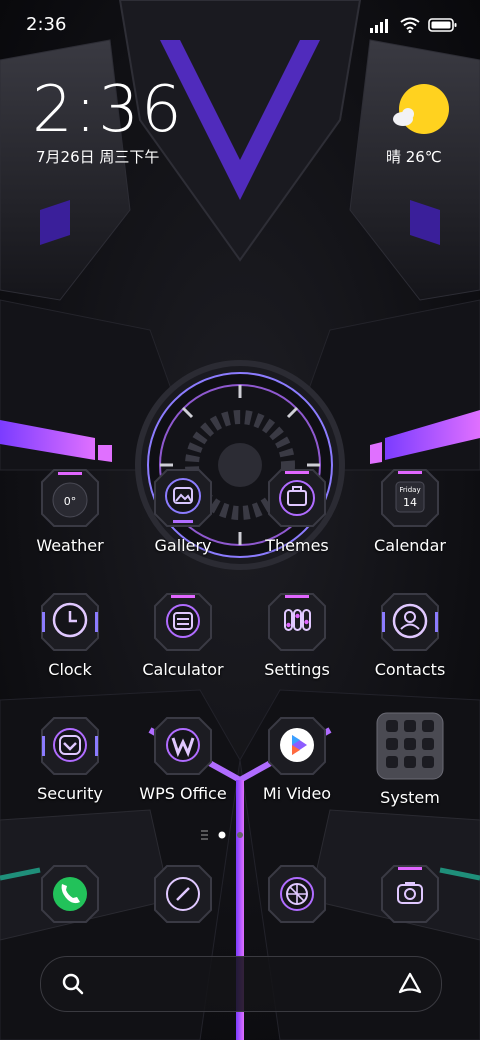 The width and height of the screenshot is (480, 1040). I want to click on phone-icon, so click(70, 894).